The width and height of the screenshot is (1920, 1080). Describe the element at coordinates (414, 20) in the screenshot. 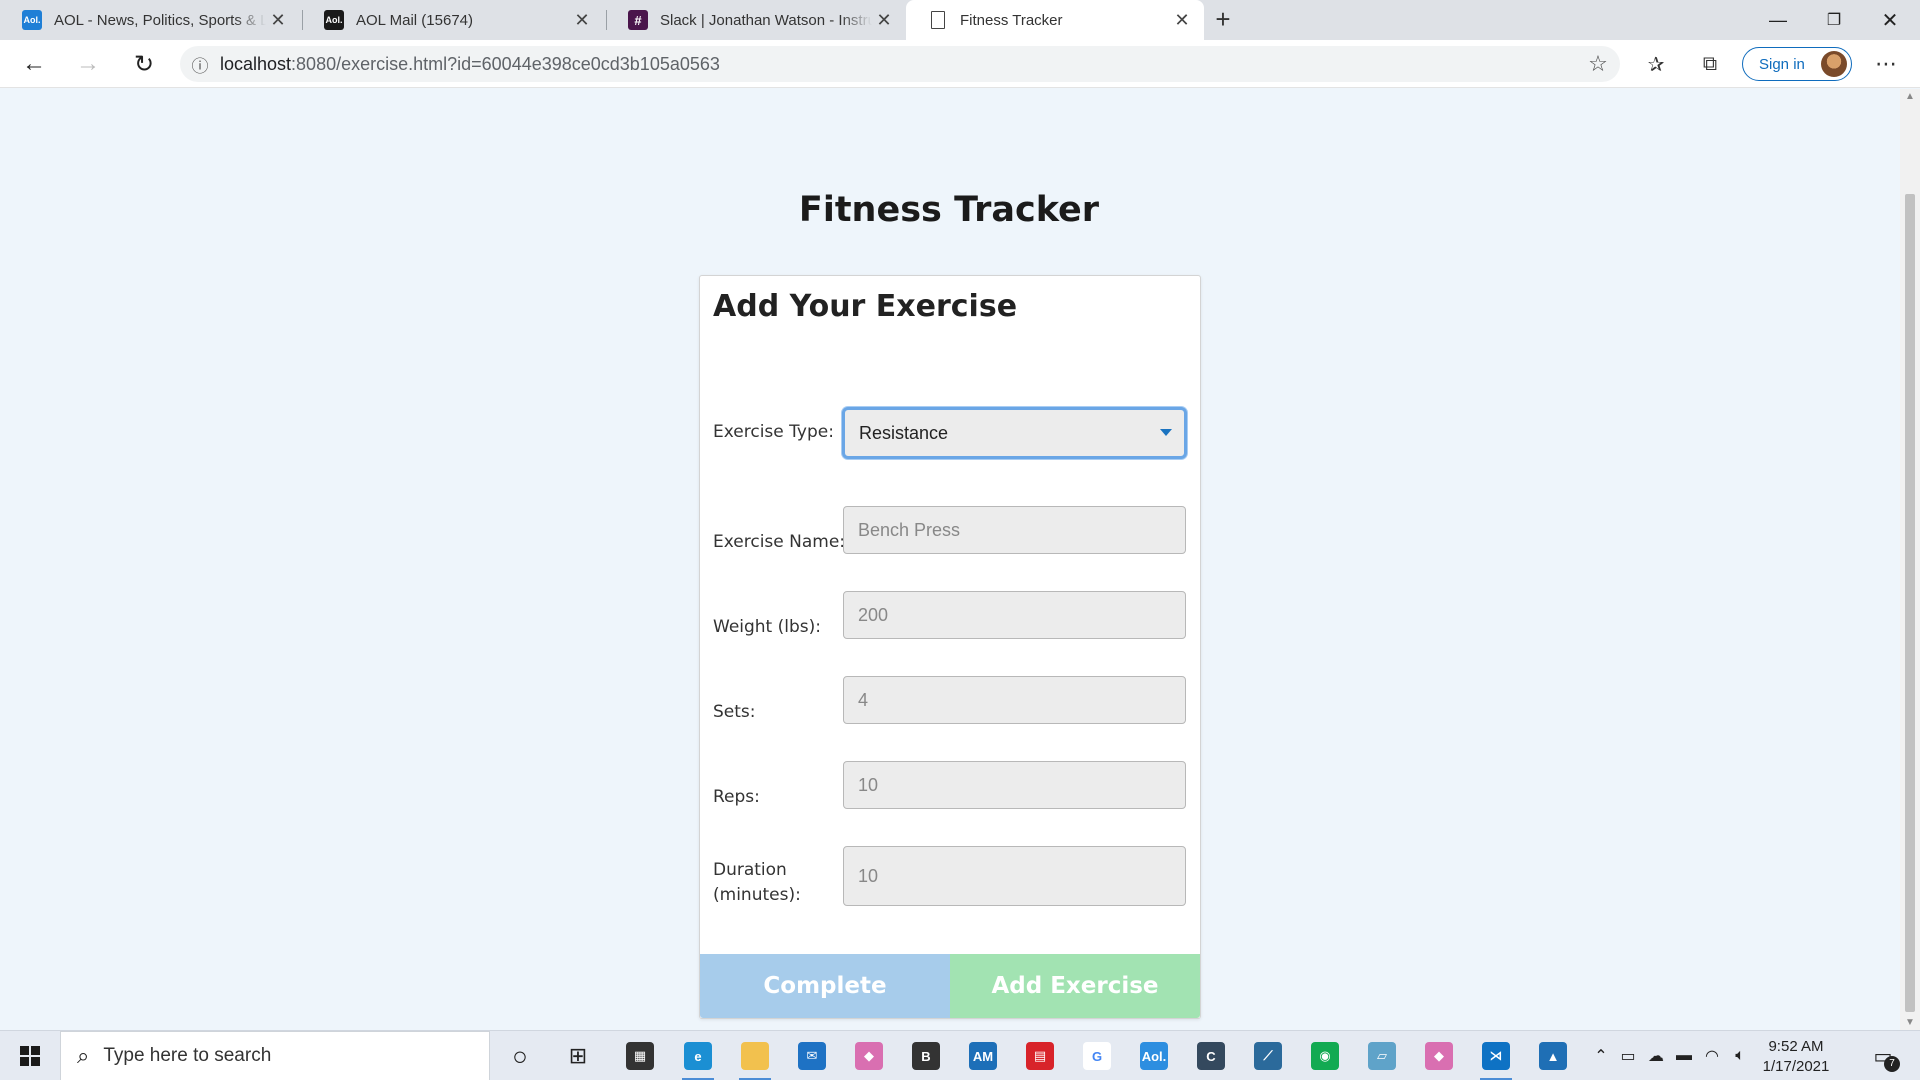

I see `tab-title: AOL Mail (15674)` at that location.